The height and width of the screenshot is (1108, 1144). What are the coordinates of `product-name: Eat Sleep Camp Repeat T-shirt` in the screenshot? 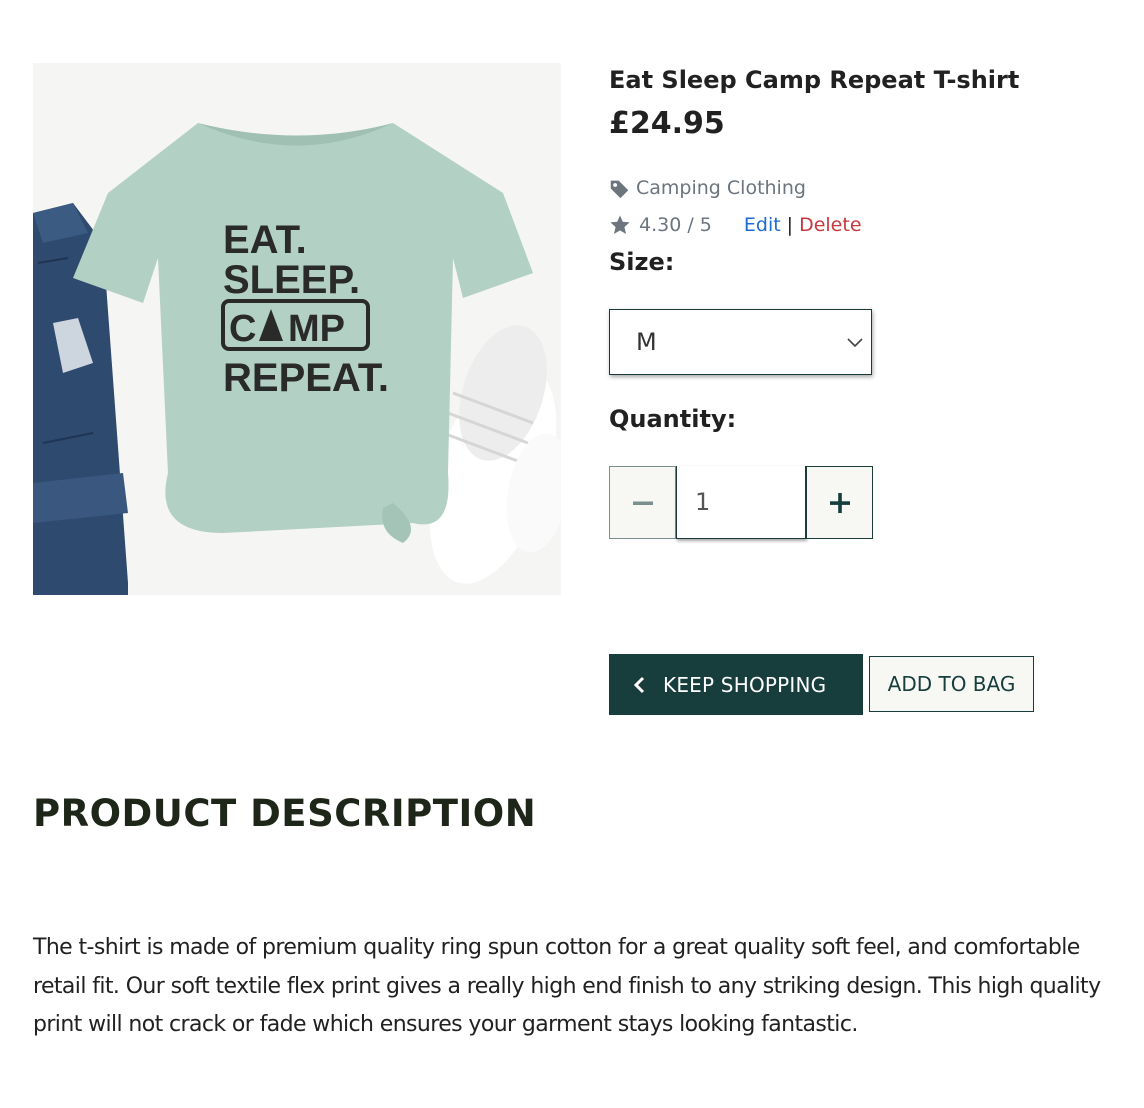 It's located at (814, 80).